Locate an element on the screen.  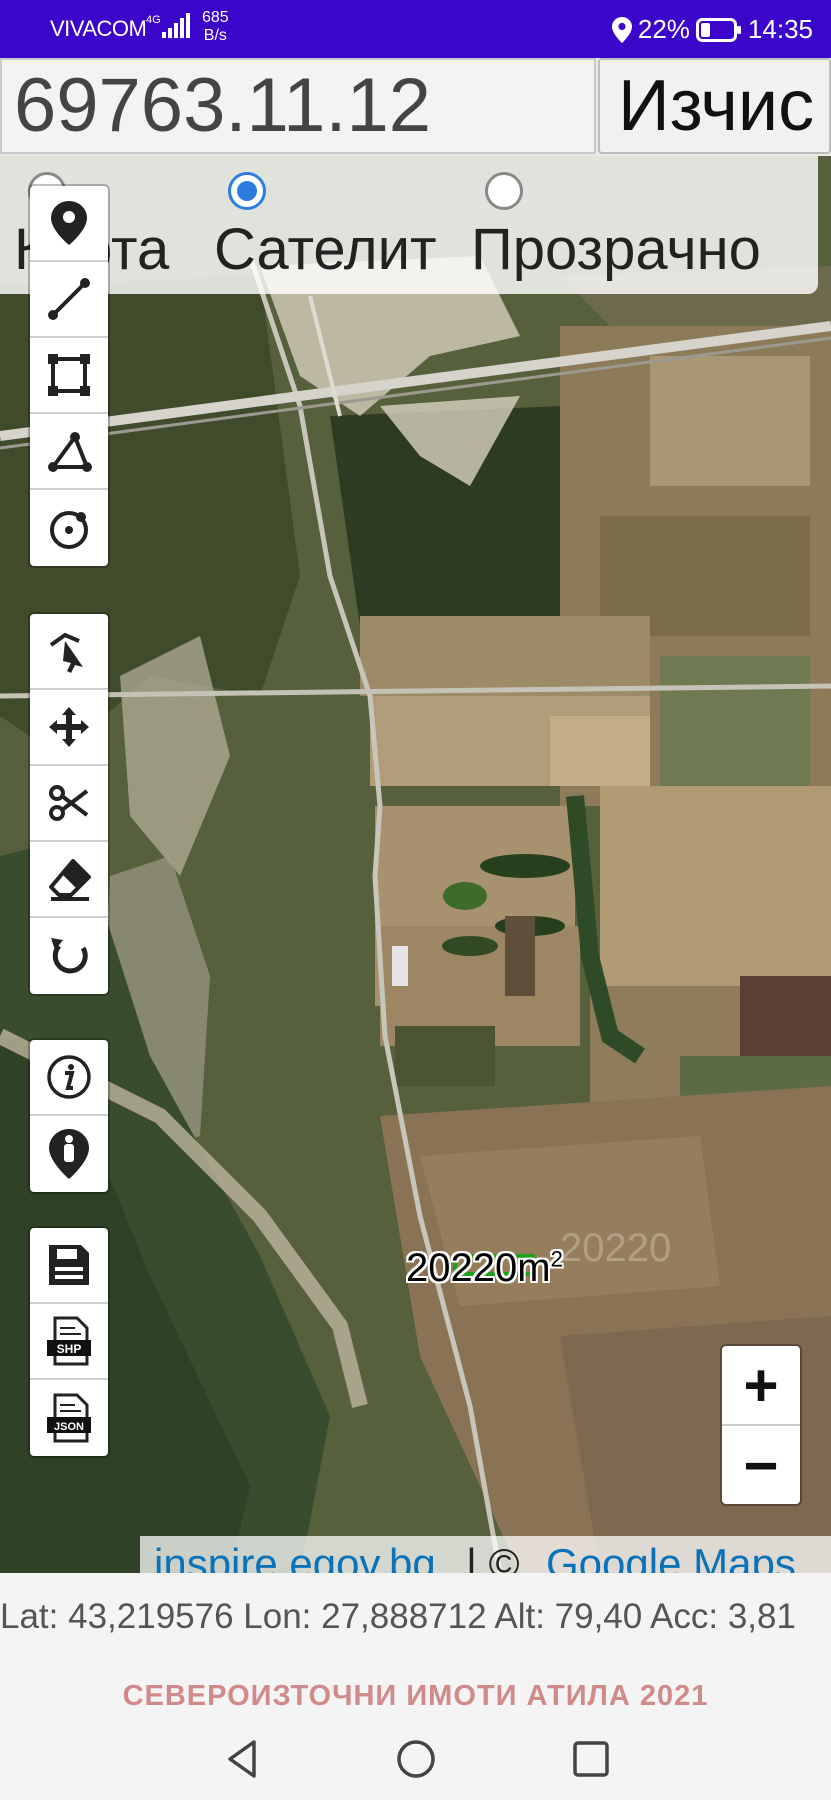
person-location-icon is located at coordinates (69, 1154).